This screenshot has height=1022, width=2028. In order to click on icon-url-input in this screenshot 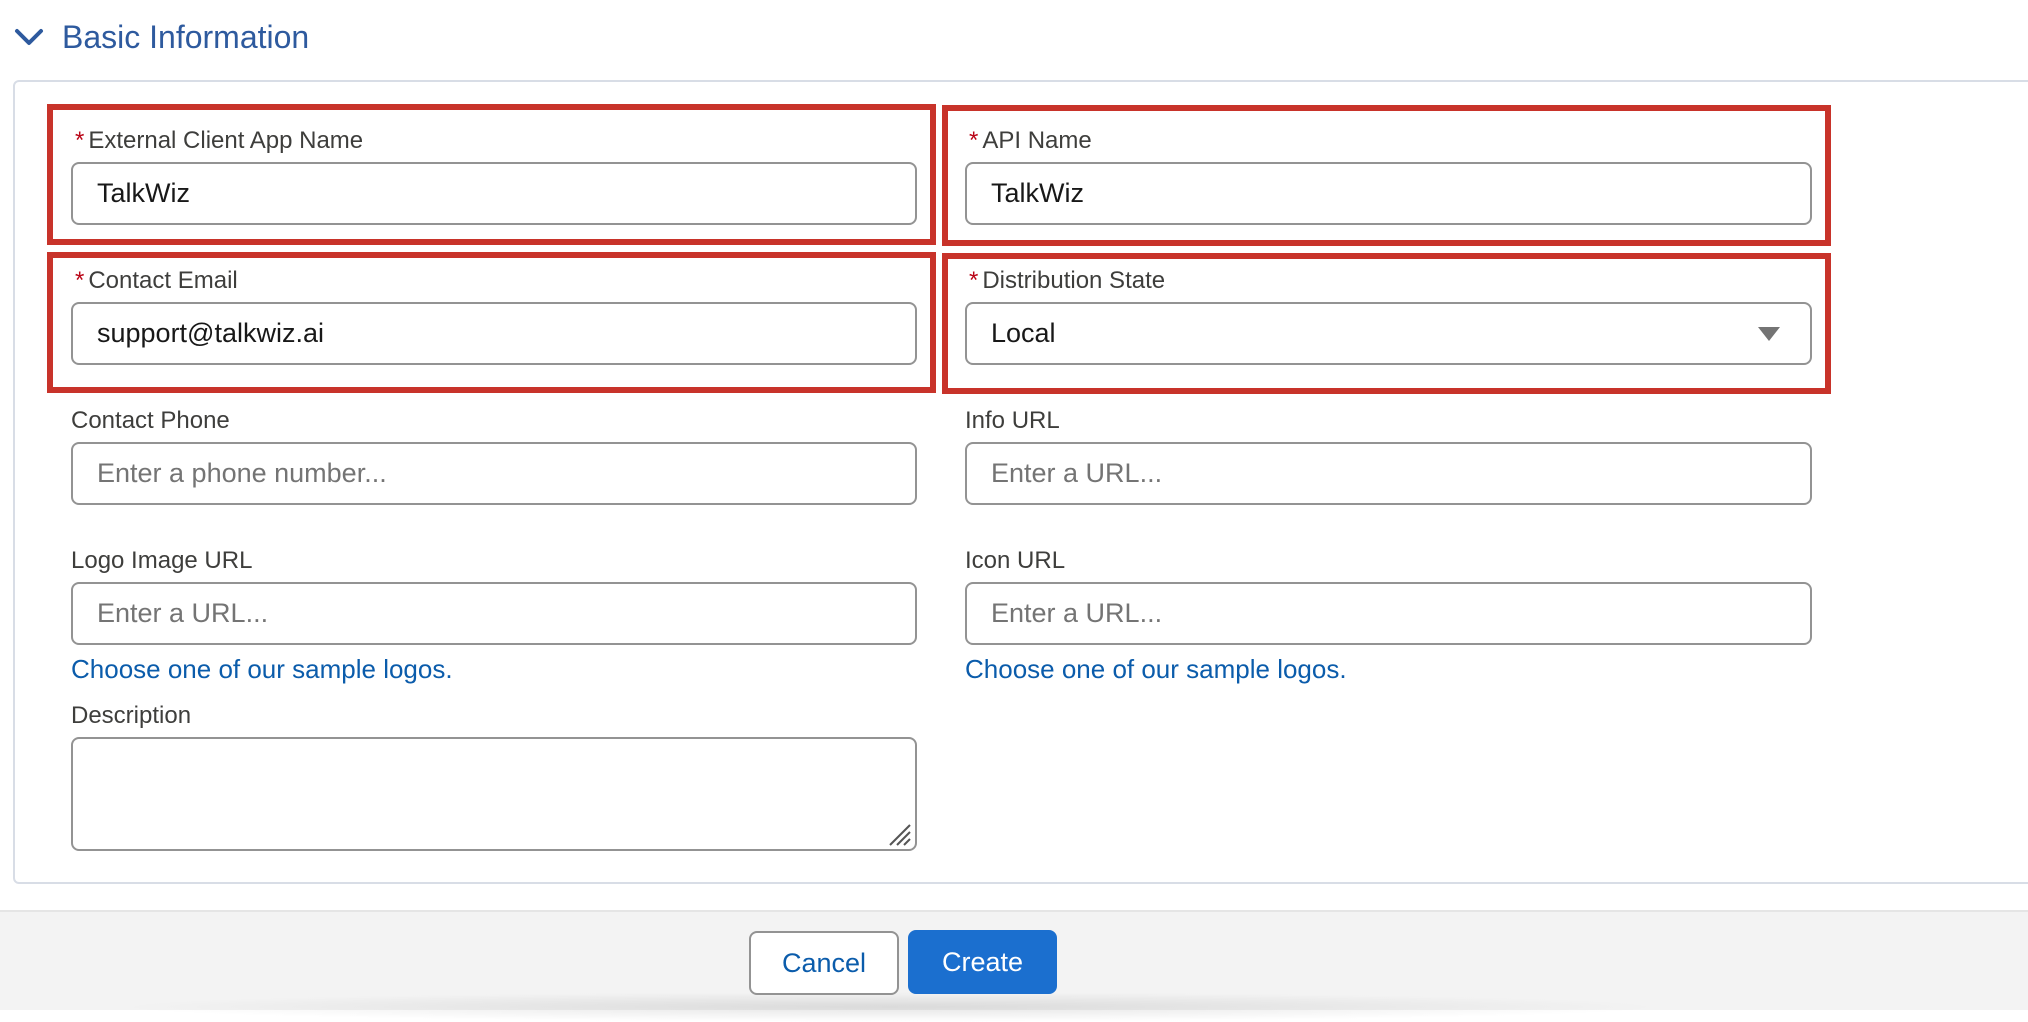, I will do `click(1388, 613)`.